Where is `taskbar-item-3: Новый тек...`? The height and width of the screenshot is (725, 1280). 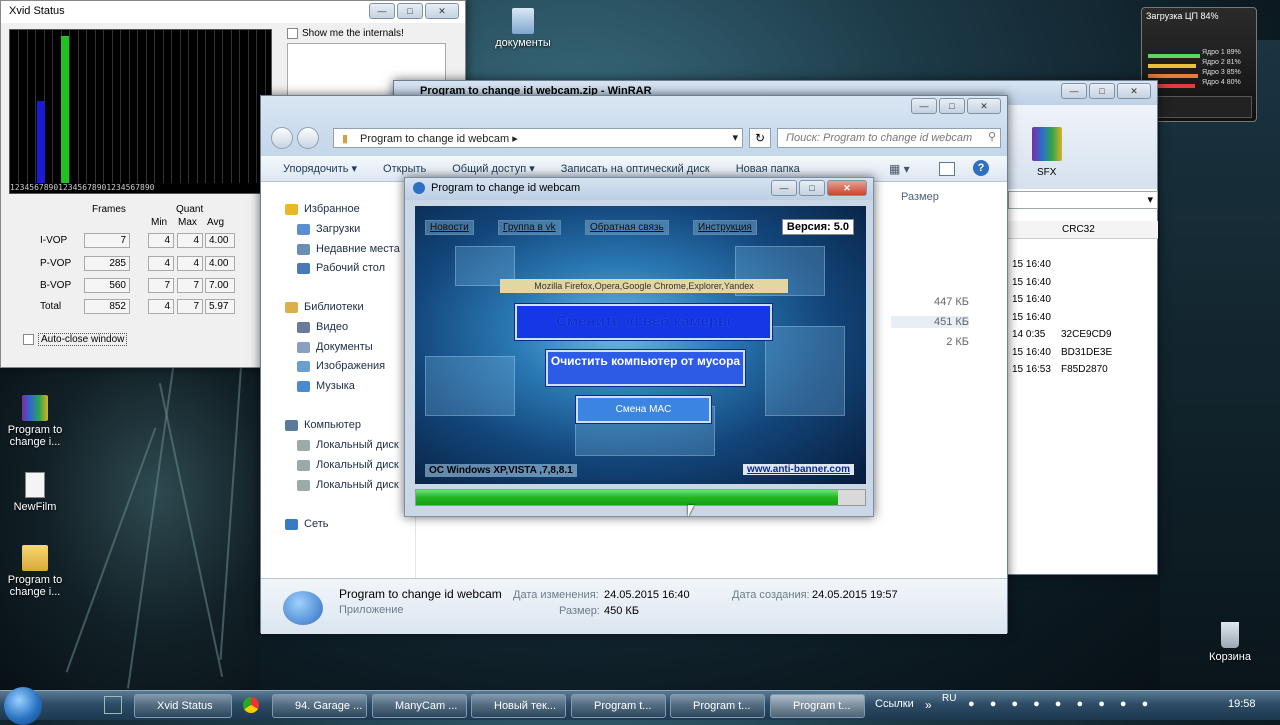
taskbar-item-3: Новый тек... is located at coordinates (518, 706).